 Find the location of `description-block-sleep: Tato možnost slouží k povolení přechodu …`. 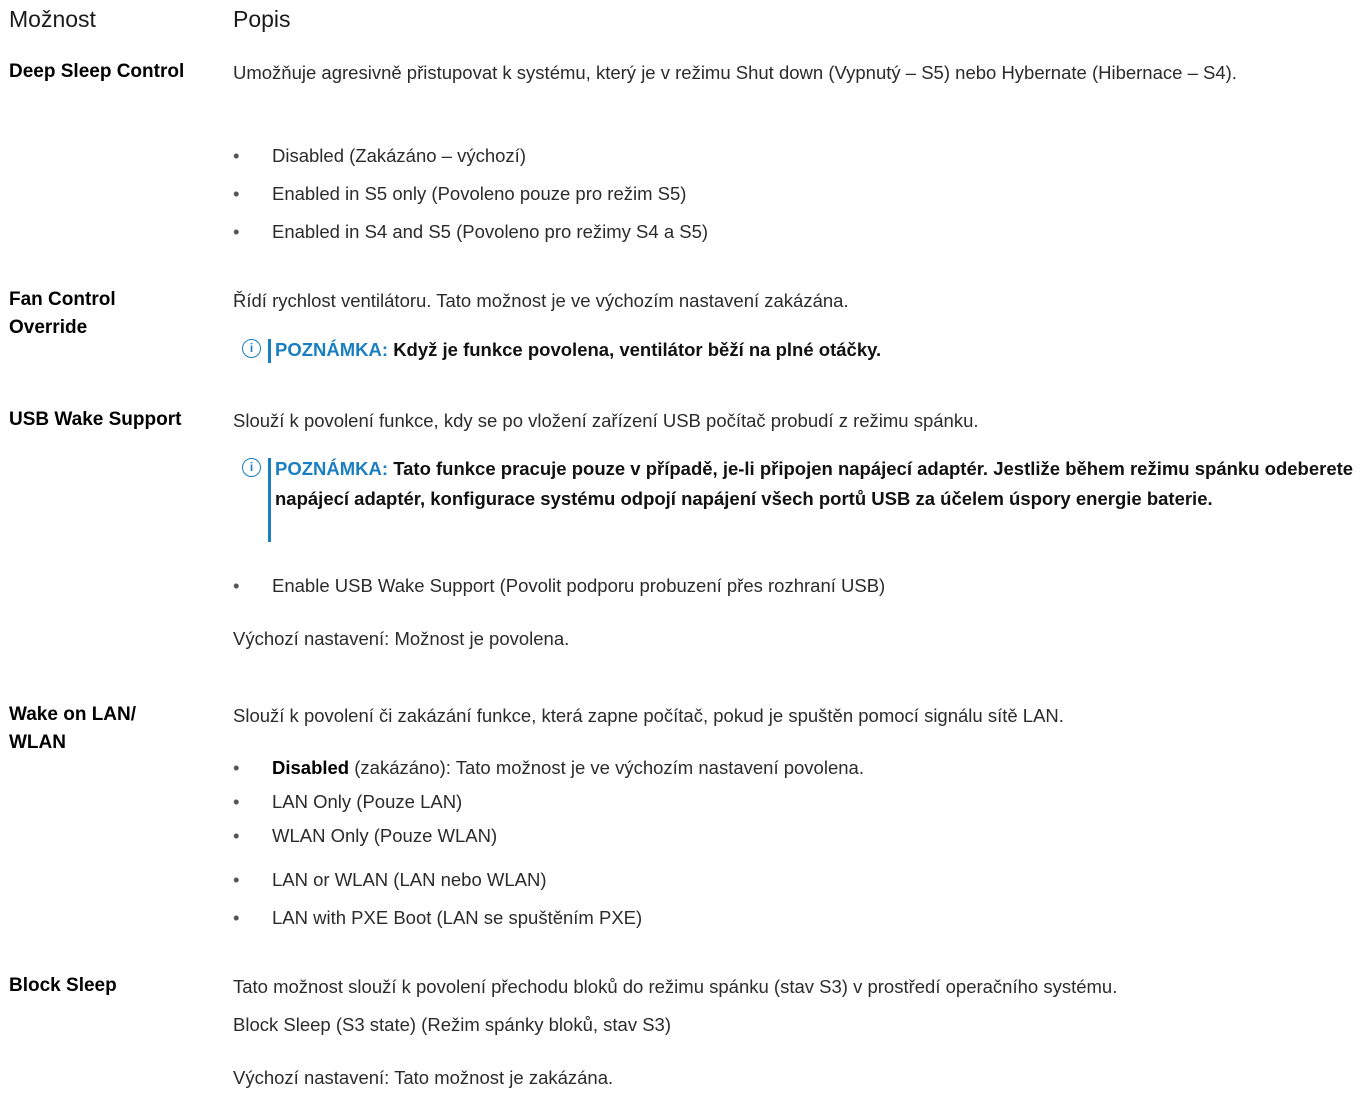

description-block-sleep: Tato možnost slouží k povolení přechodu … is located at coordinates (675, 986).